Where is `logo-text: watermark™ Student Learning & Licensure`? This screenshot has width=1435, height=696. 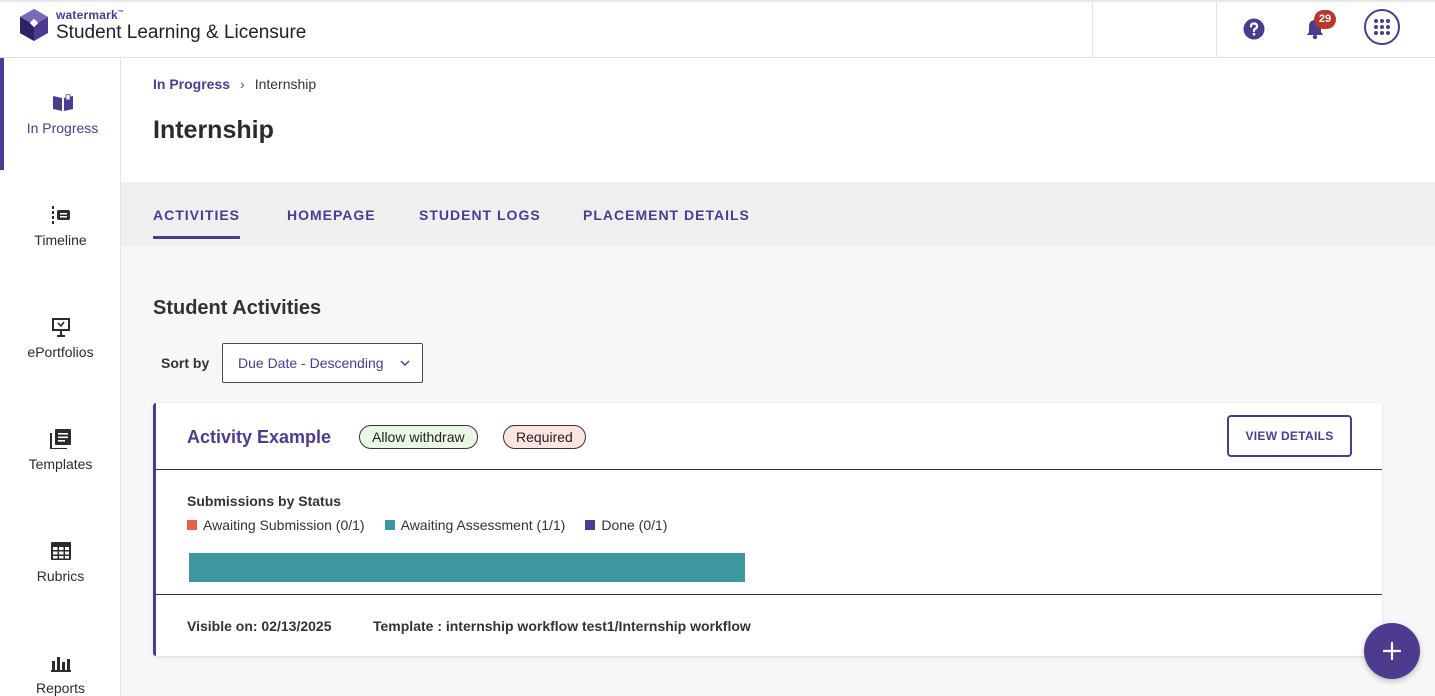 logo-text: watermark™ Student Learning & Licensure is located at coordinates (181, 25).